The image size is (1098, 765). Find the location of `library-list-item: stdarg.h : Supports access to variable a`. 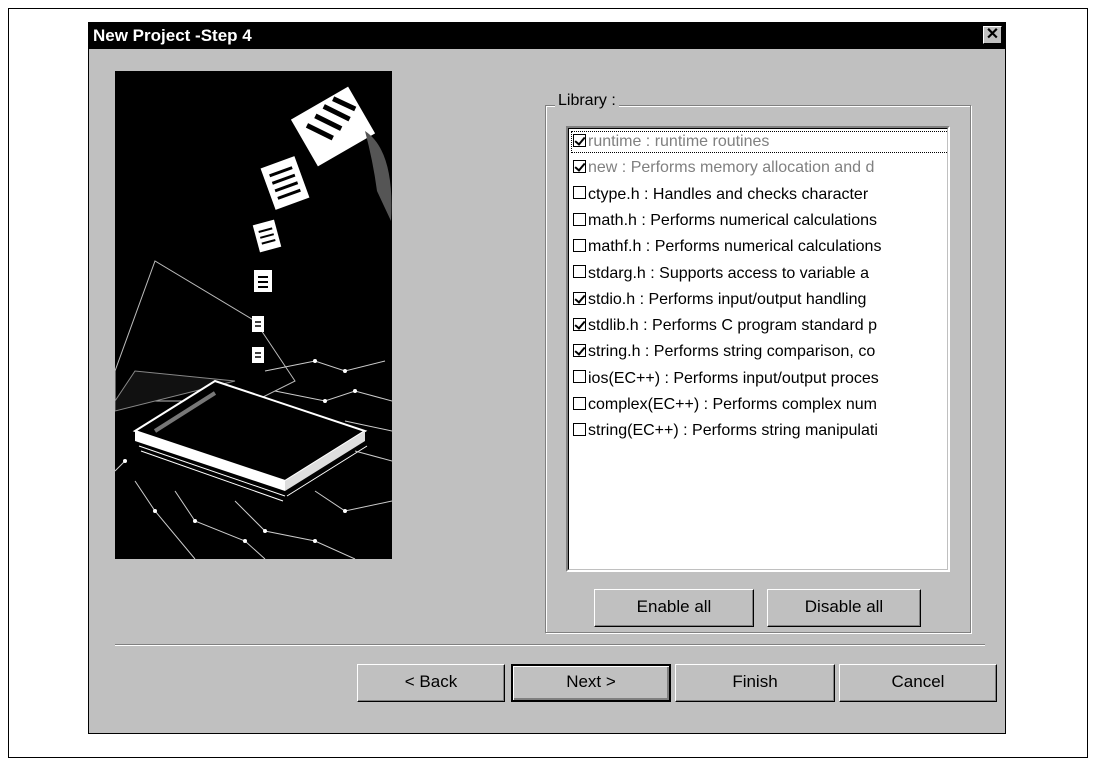

library-list-item: stdarg.h : Supports access to variable a is located at coordinates (759, 274).